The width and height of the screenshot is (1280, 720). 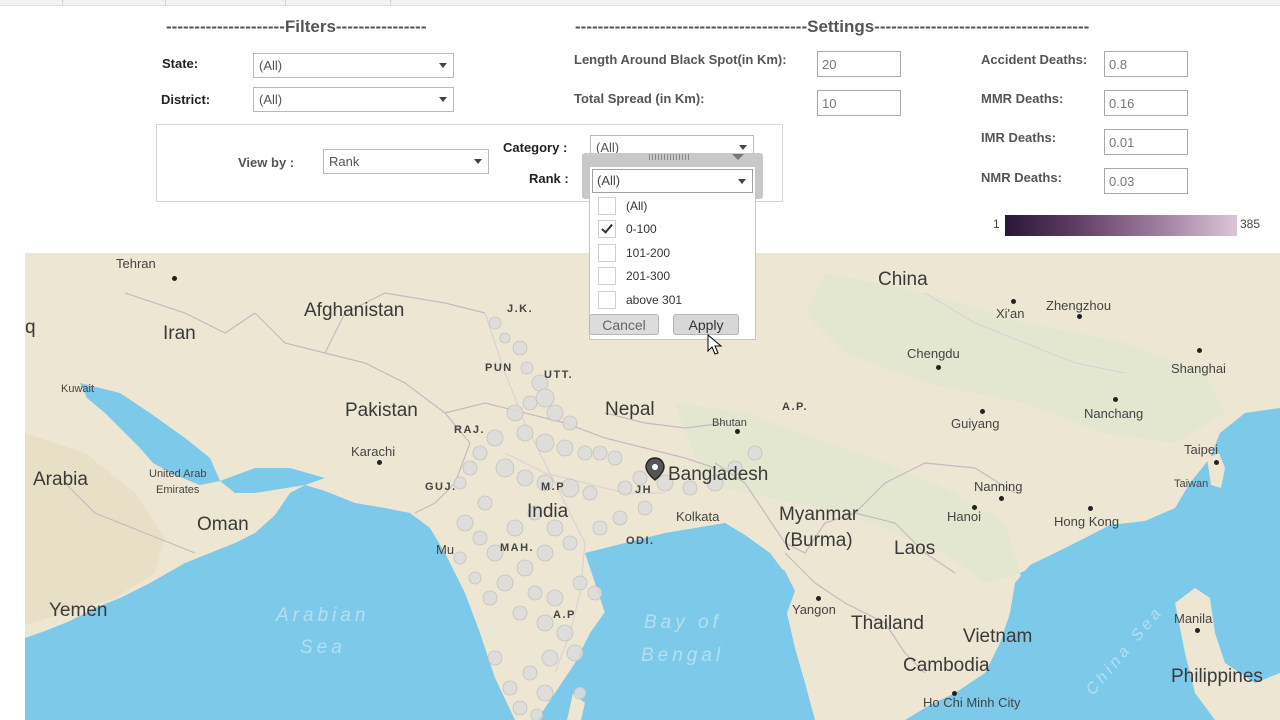 I want to click on category-label: Category :, so click(x=535, y=147).